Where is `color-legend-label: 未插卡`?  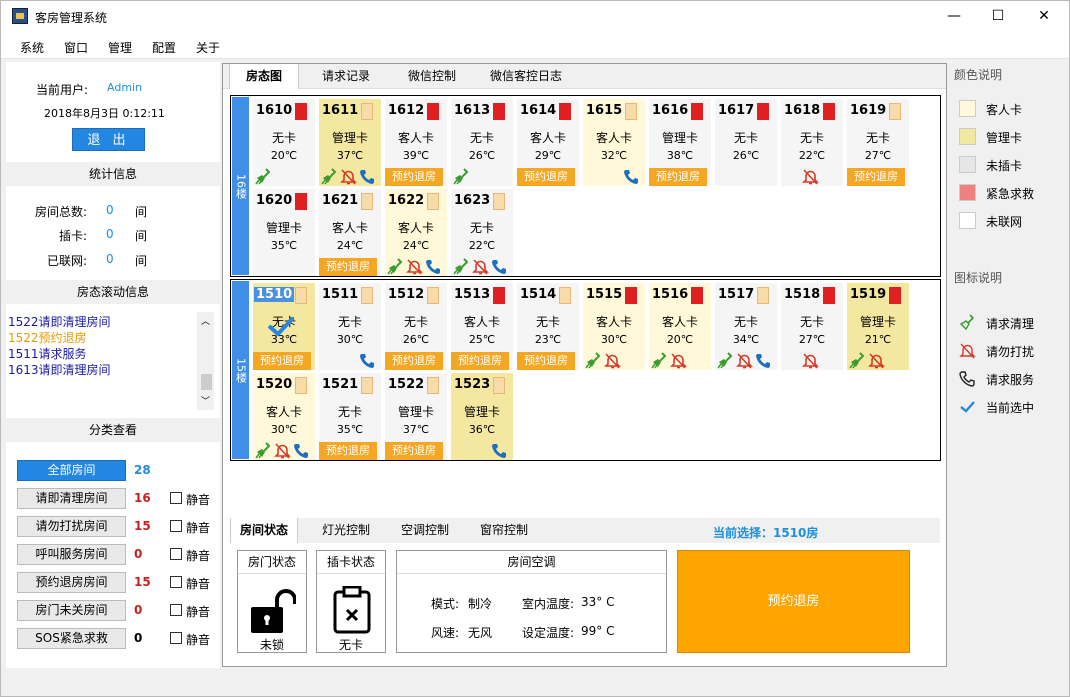
color-legend-label: 未插卡 is located at coordinates (1004, 166).